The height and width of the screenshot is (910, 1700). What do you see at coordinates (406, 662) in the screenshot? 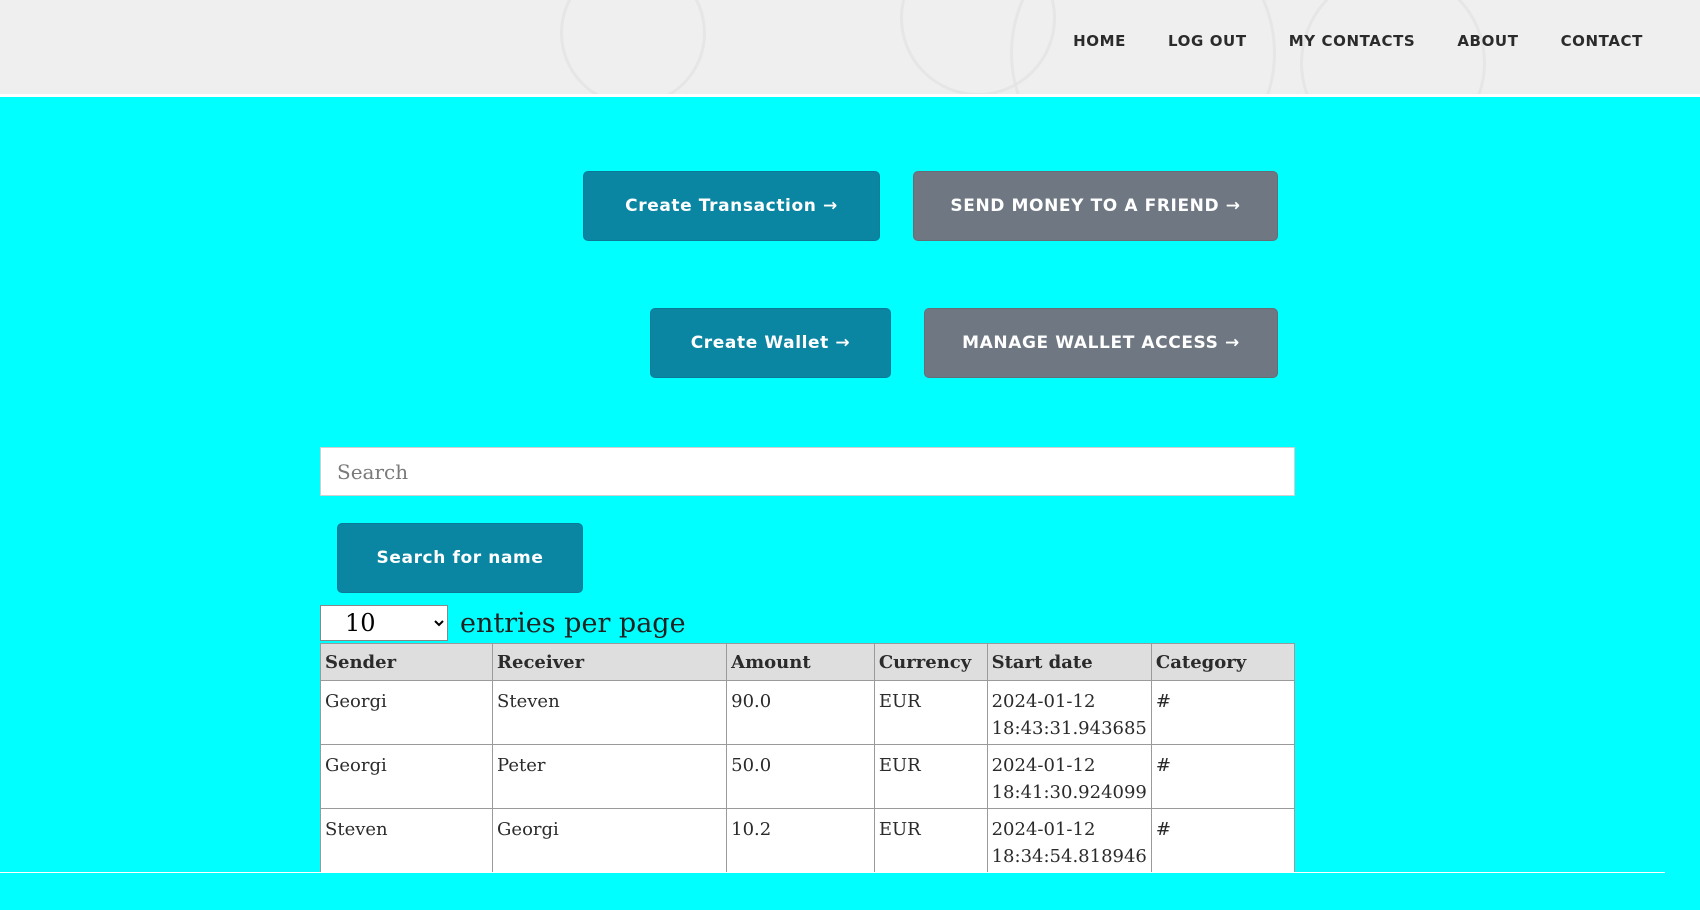
I see `column-header-sender: Sender` at bounding box center [406, 662].